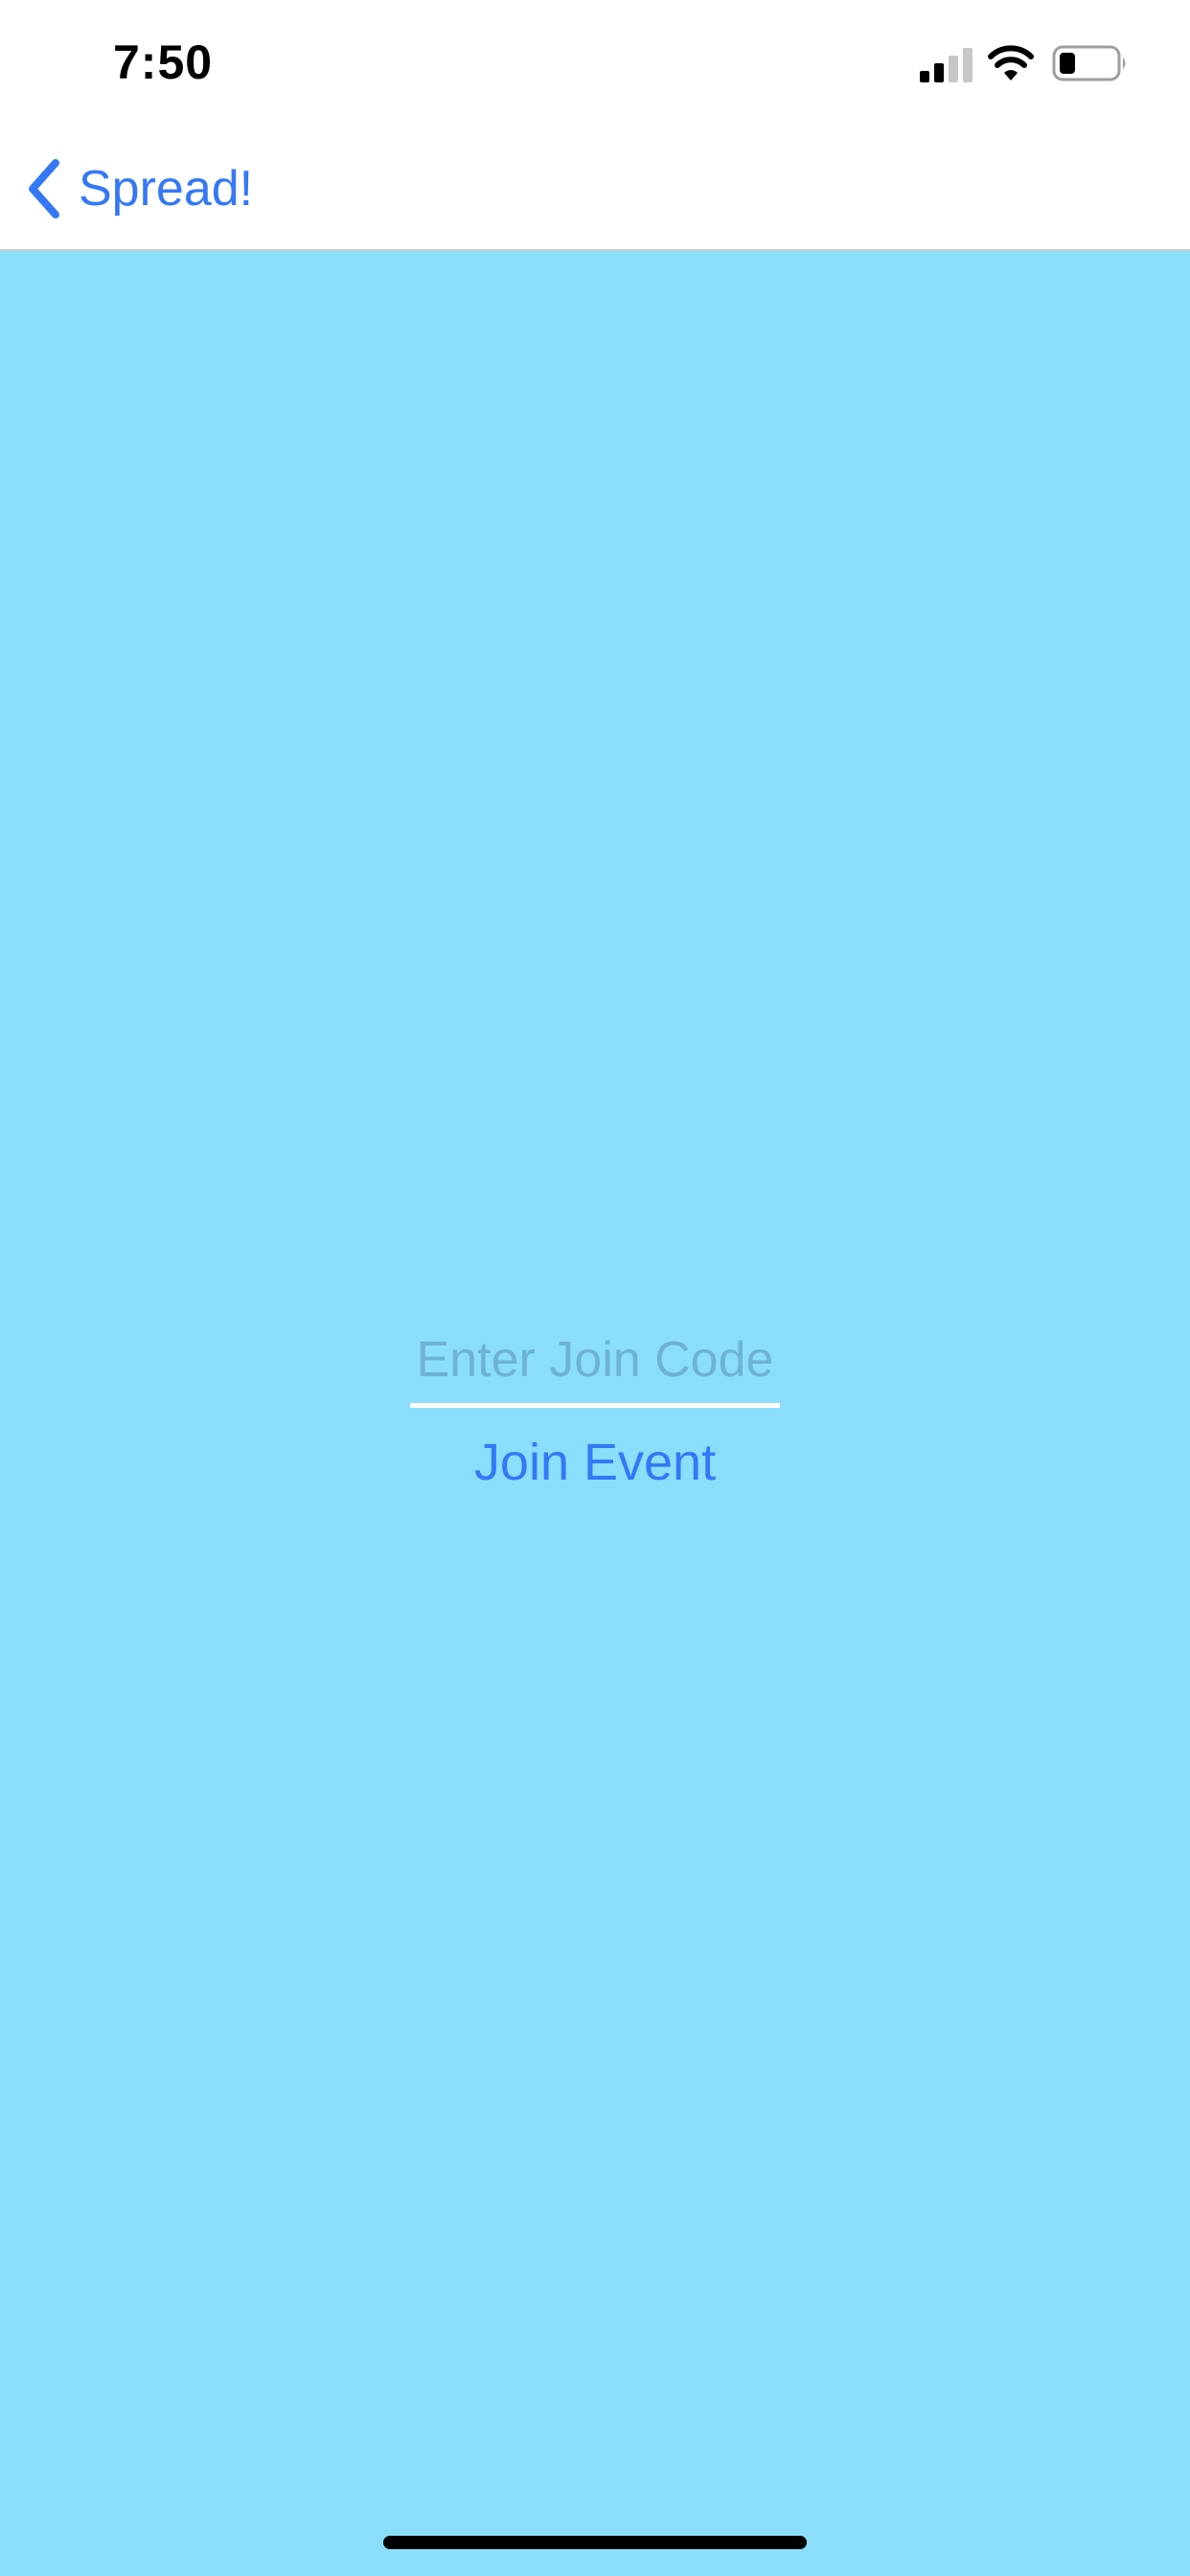 Image resolution: width=1190 pixels, height=2576 pixels. What do you see at coordinates (595, 1462) in the screenshot?
I see `join-event-button: Join Event` at bounding box center [595, 1462].